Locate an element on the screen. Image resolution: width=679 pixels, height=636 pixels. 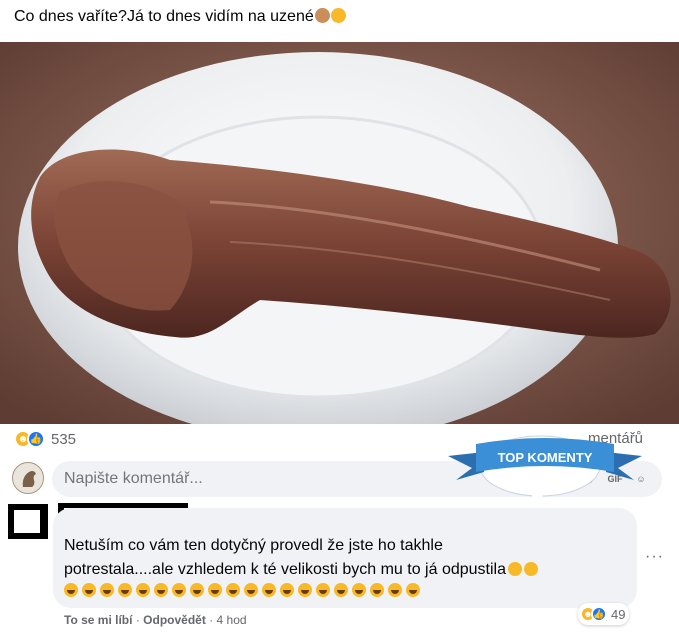
post-text: Co dnes vaříte?Já to dnes vidím na uzené is located at coordinates (180, 17).